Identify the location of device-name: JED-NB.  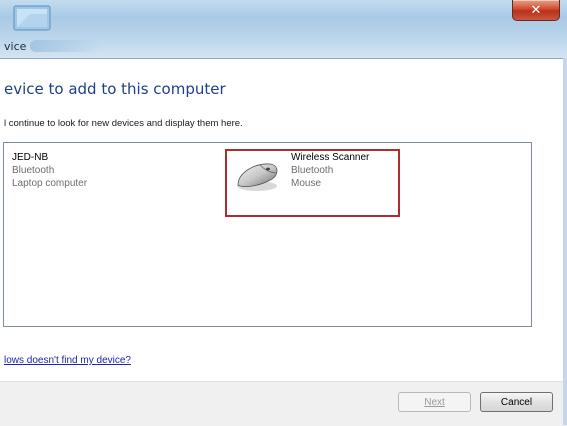
(30, 157).